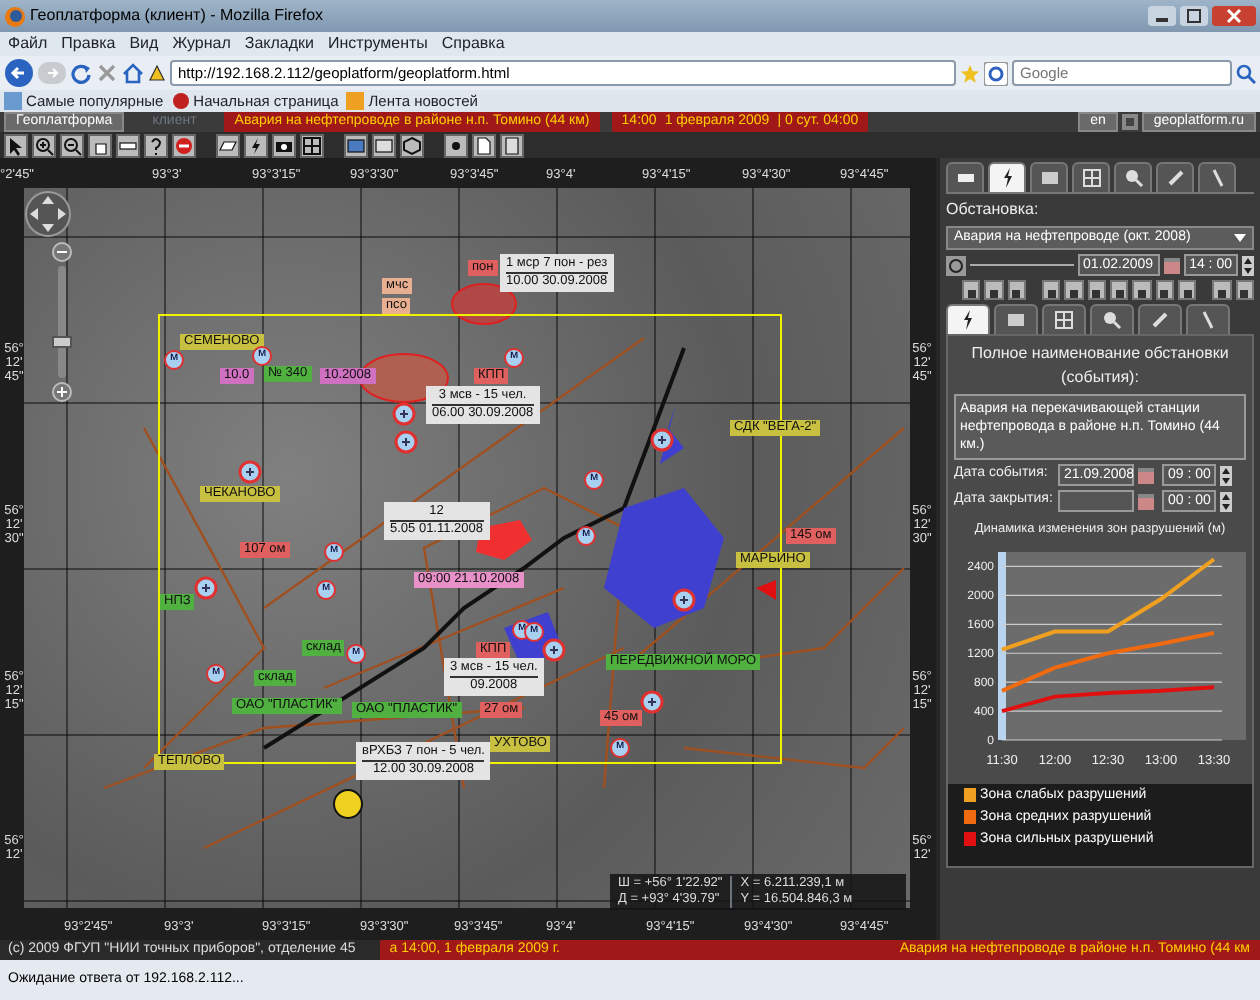 This screenshot has width=1260, height=1000. Describe the element at coordinates (664, 558) in the screenshot. I see `water-area` at that location.